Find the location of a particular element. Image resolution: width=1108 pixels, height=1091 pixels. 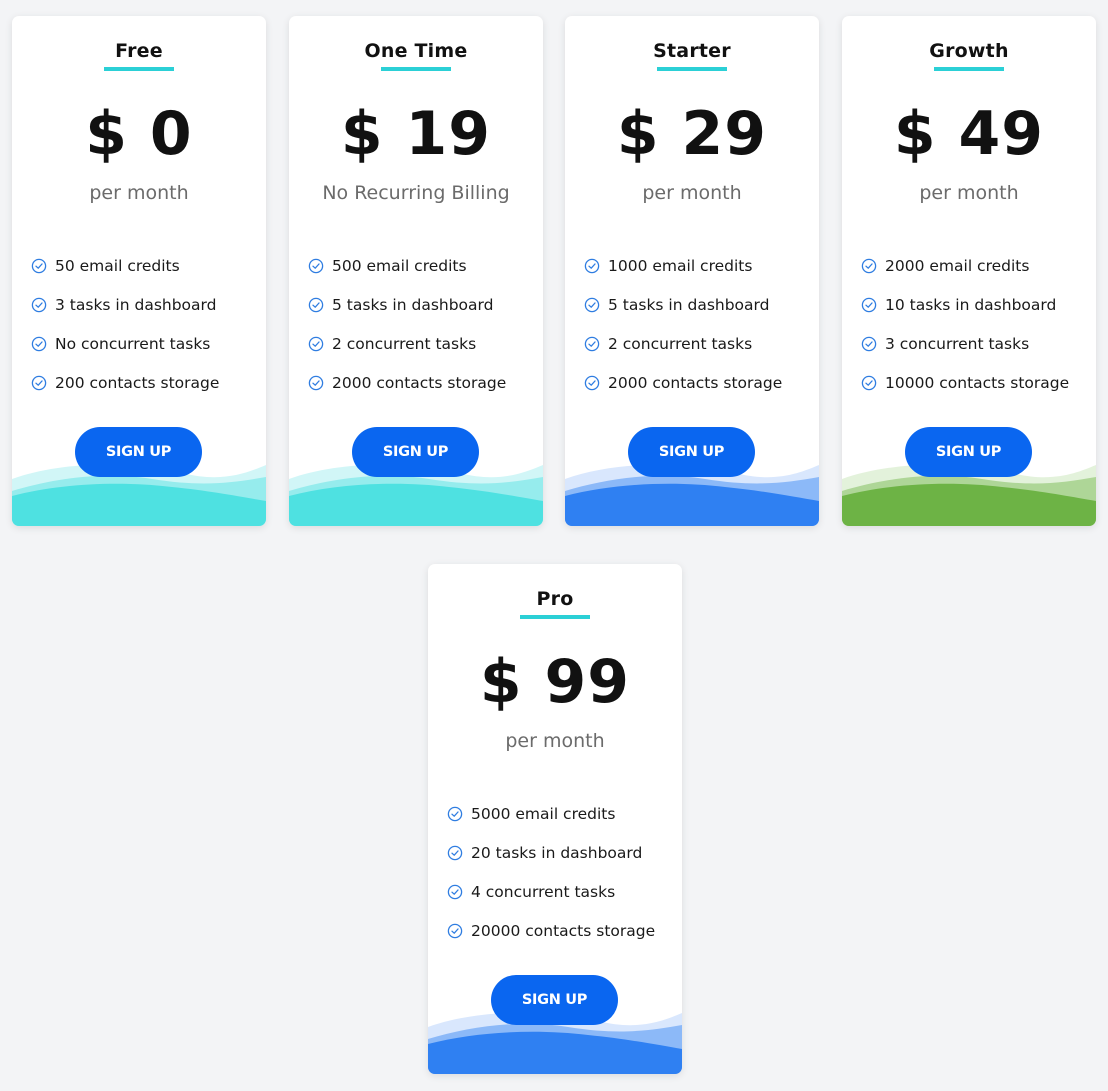

plan-period: No Recurring Billing is located at coordinates (416, 193).